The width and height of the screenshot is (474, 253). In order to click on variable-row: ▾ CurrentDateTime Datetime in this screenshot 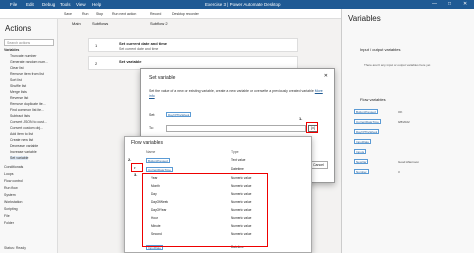, I will do `click(218, 169)`.